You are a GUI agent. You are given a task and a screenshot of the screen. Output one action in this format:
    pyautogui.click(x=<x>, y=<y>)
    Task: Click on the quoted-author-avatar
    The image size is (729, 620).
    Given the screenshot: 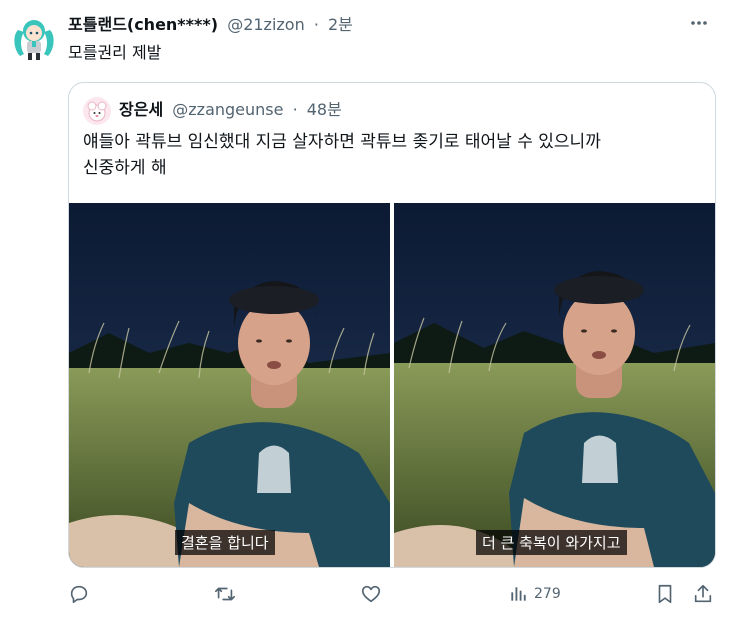 What is the action you would take?
    pyautogui.click(x=97, y=111)
    